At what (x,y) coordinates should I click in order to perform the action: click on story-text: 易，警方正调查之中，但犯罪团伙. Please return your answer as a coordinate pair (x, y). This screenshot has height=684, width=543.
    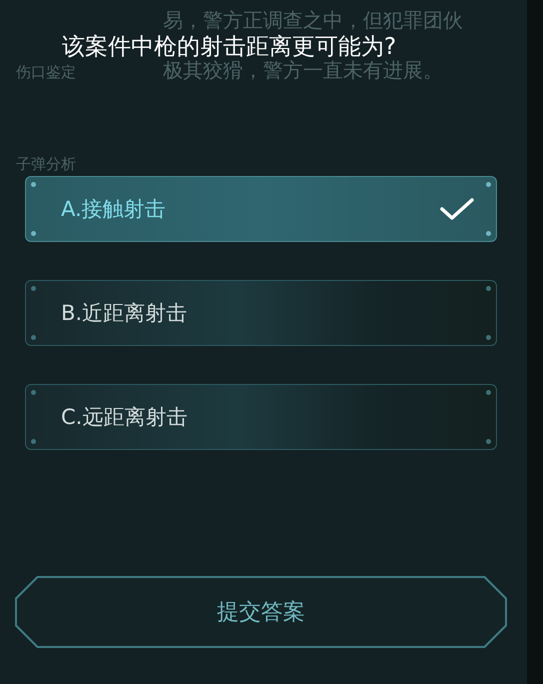
    Looking at the image, I should click on (313, 20).